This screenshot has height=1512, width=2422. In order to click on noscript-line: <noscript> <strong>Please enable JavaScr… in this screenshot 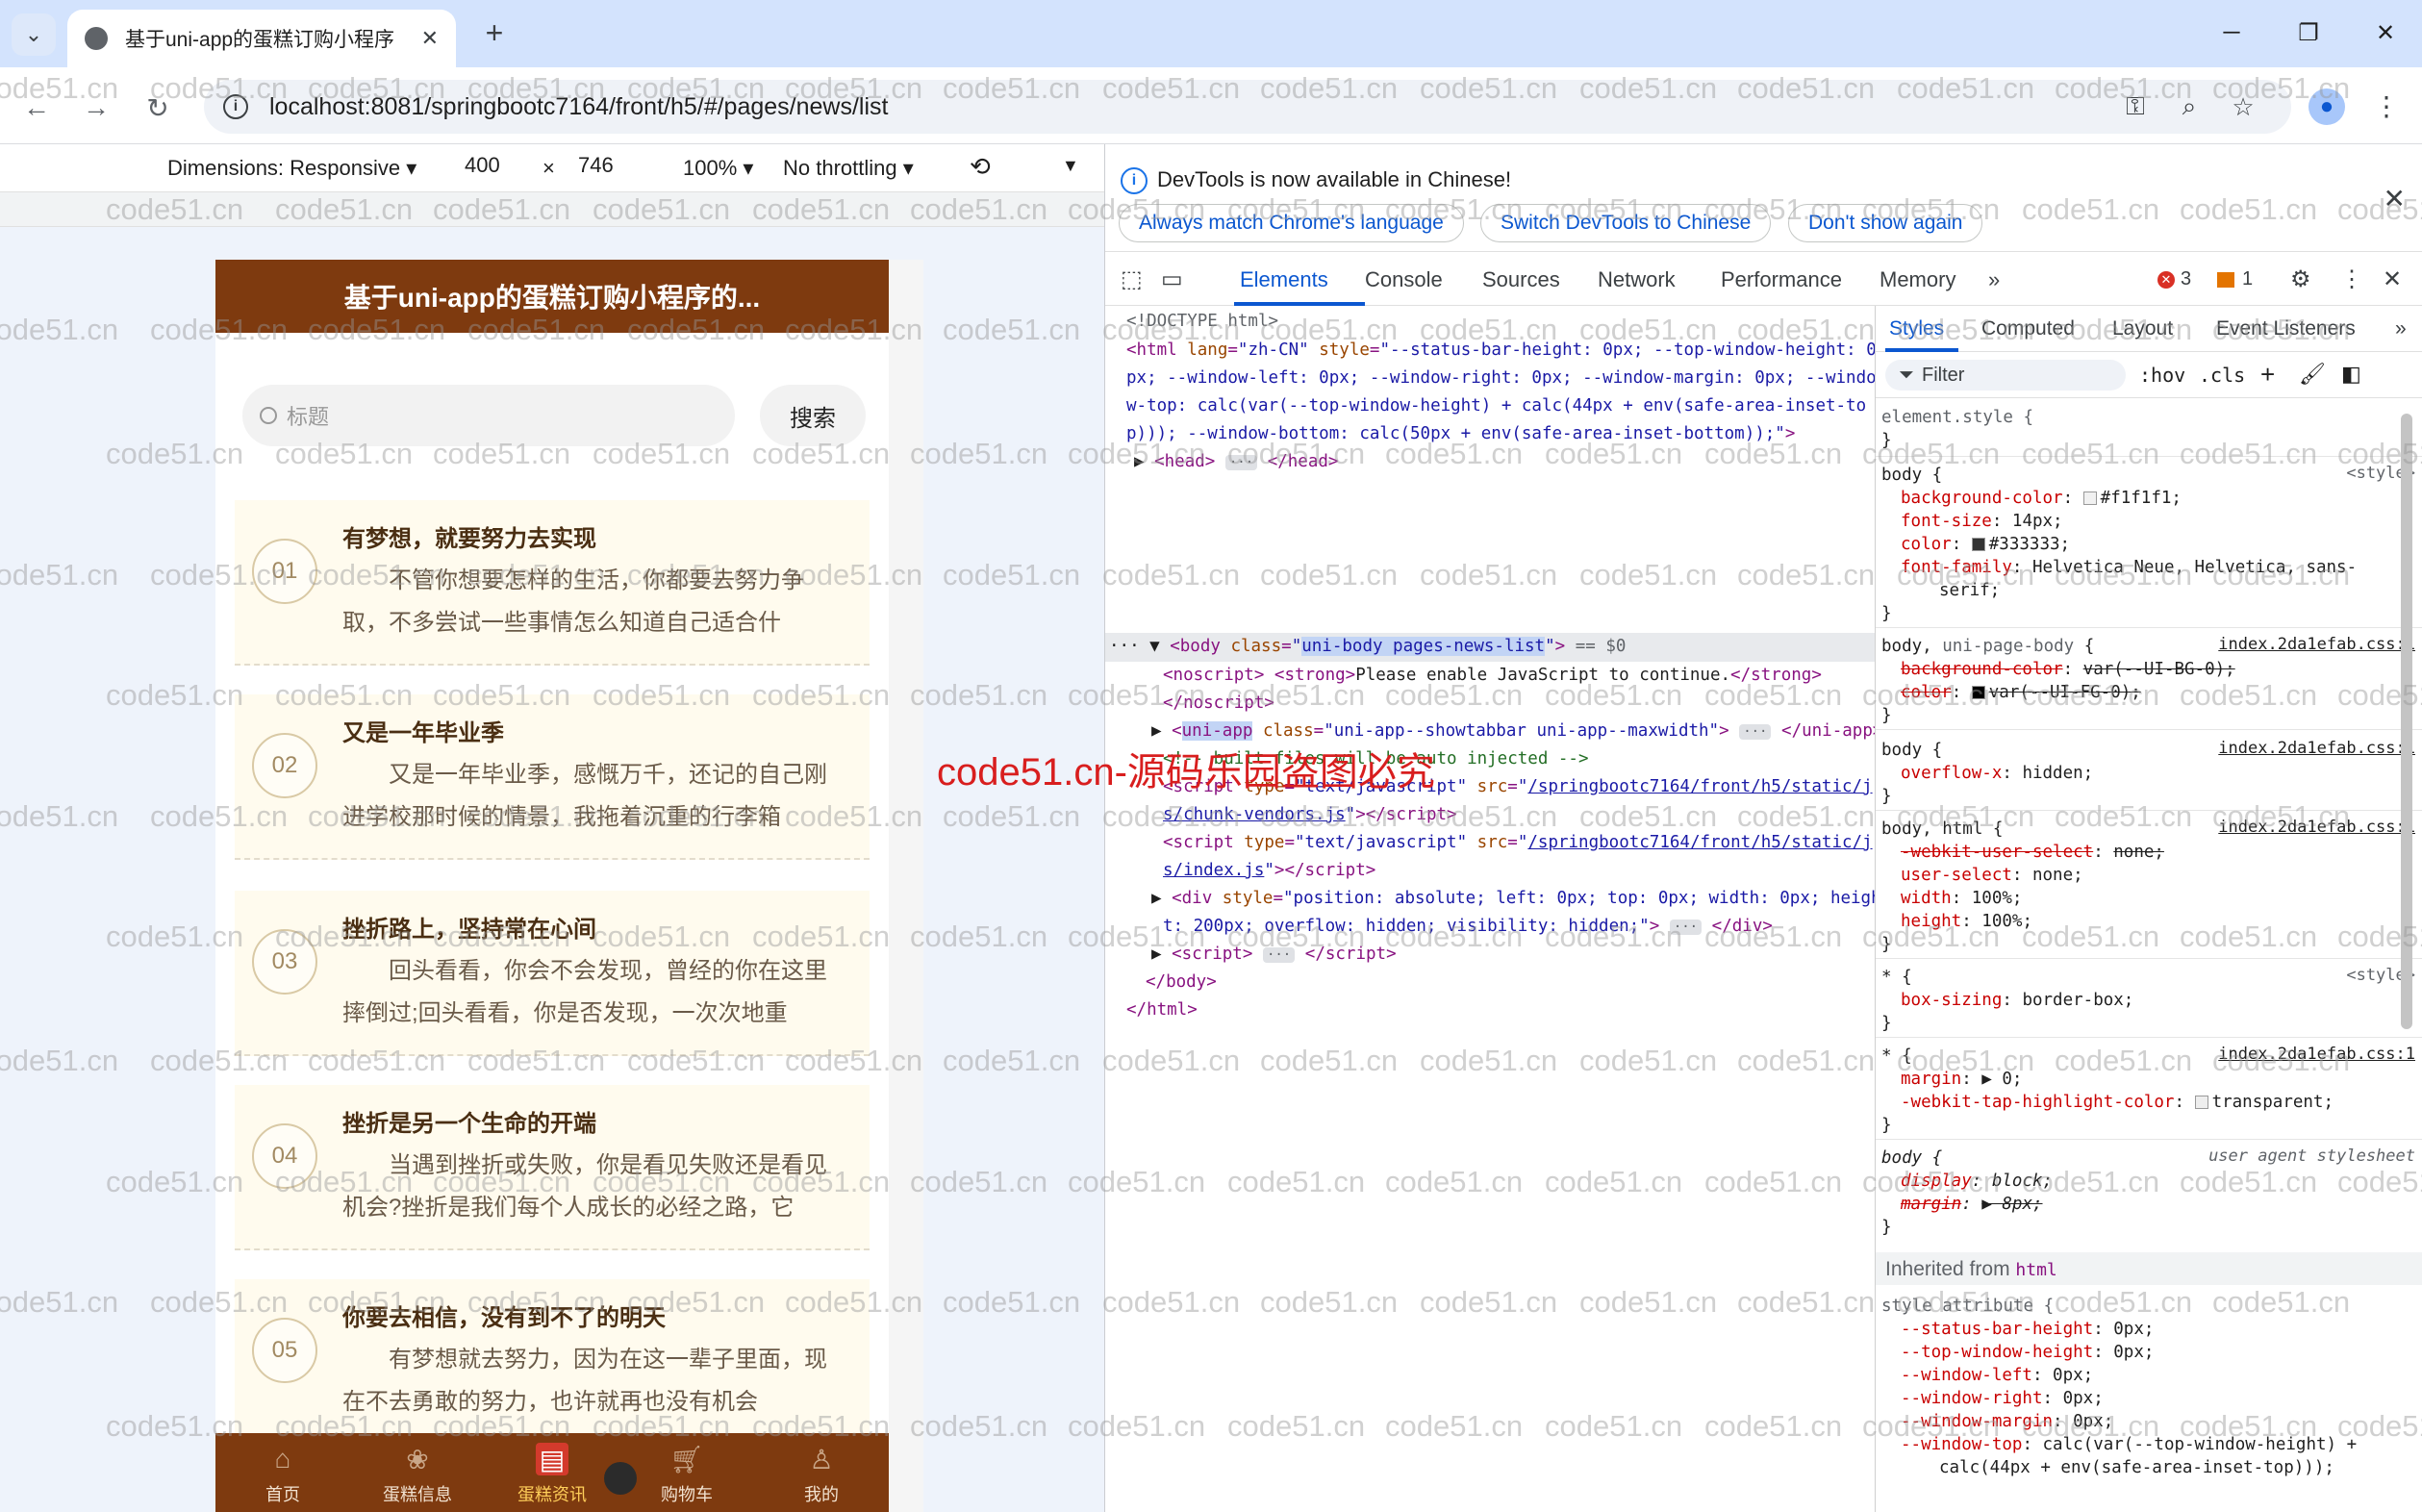, I will do `click(1492, 676)`.